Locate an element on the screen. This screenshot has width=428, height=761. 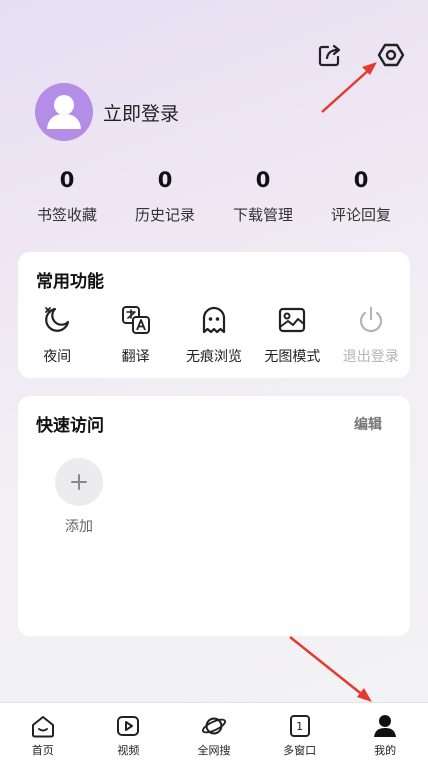
bottom-nav: 首页 视频 全网搜 1 多窗口 我的 is located at coordinates (214, 731).